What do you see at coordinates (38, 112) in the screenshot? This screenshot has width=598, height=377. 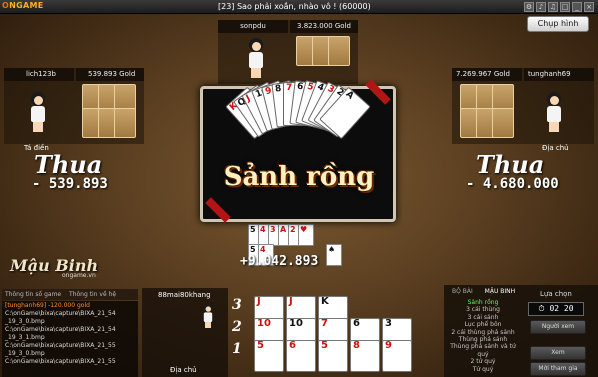 I see `left-player-avatar` at bounding box center [38, 112].